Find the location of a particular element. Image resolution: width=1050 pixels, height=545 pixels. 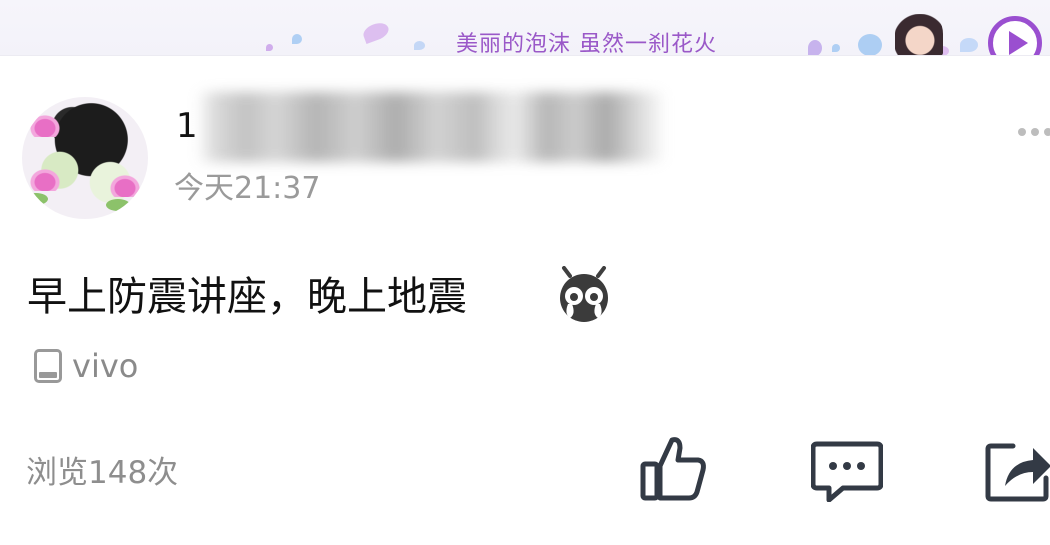

username: 1 is located at coordinates (187, 126).